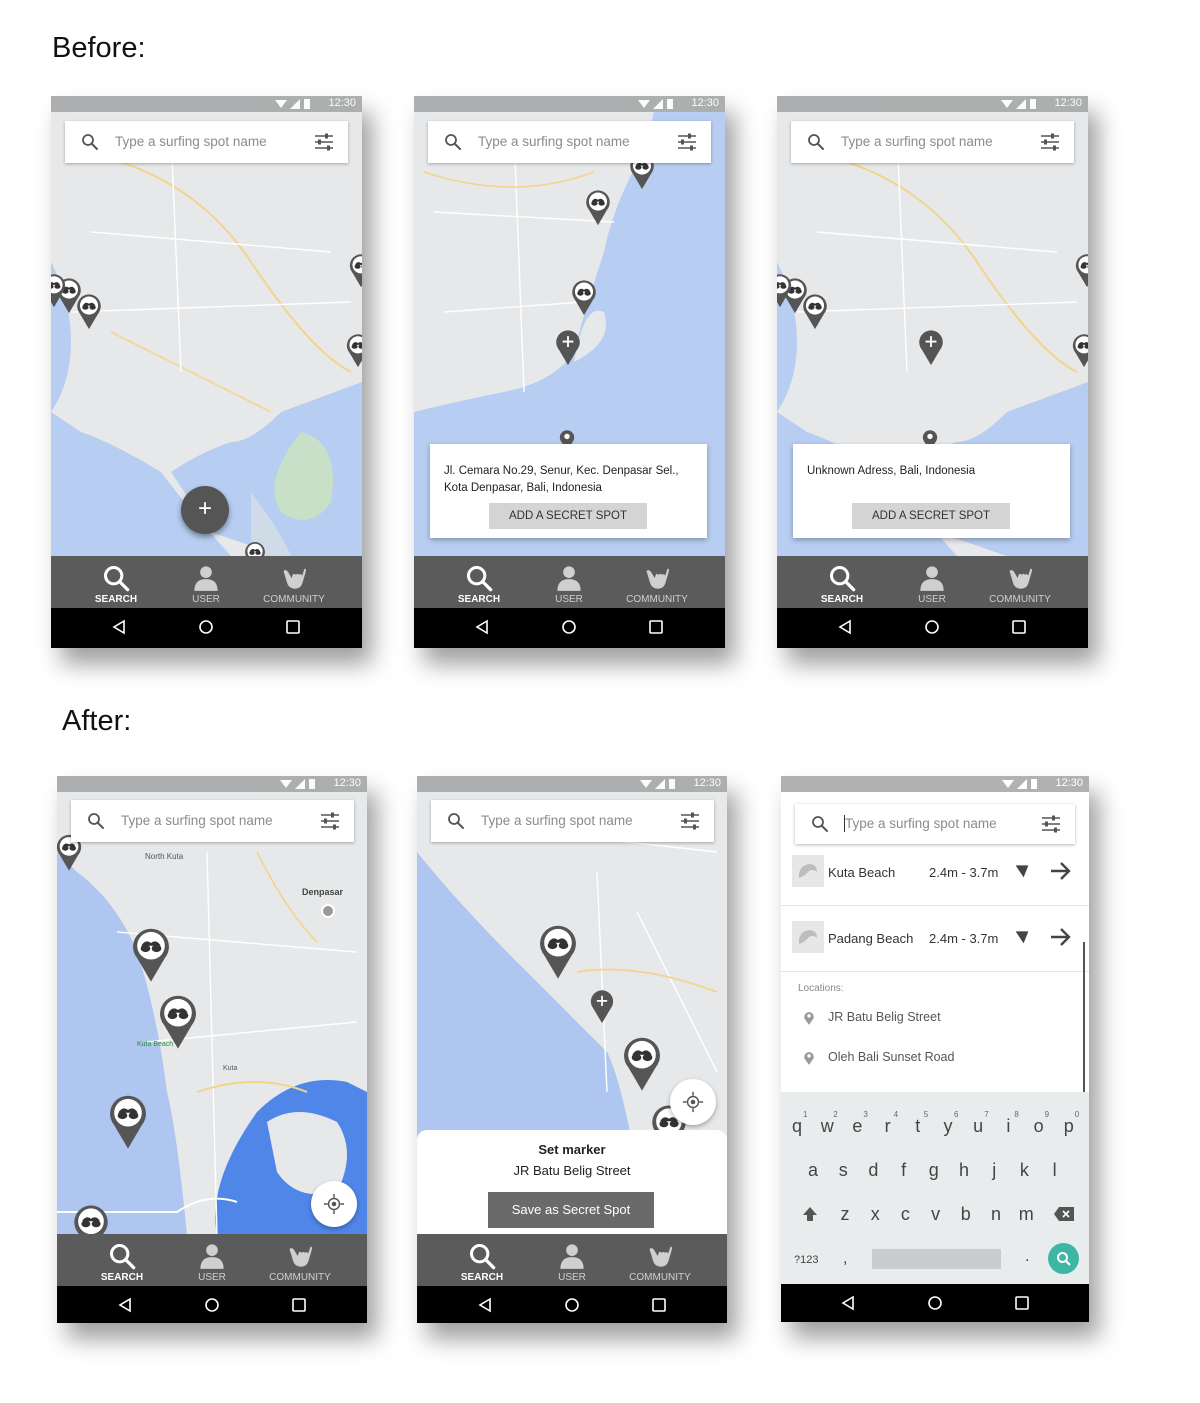 The height and width of the screenshot is (1403, 1200). I want to click on key-u: u, so click(978, 1126).